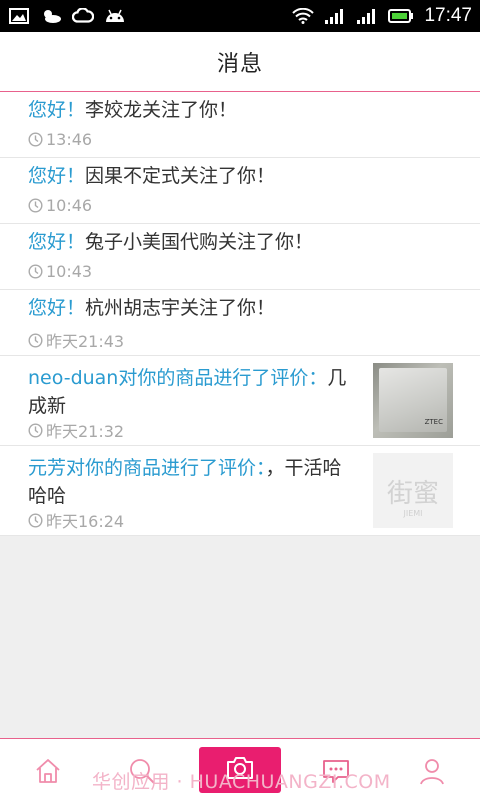 This screenshot has width=480, height=800. Describe the element at coordinates (85, 431) in the screenshot. I see `time-value: 昨天21:32` at that location.